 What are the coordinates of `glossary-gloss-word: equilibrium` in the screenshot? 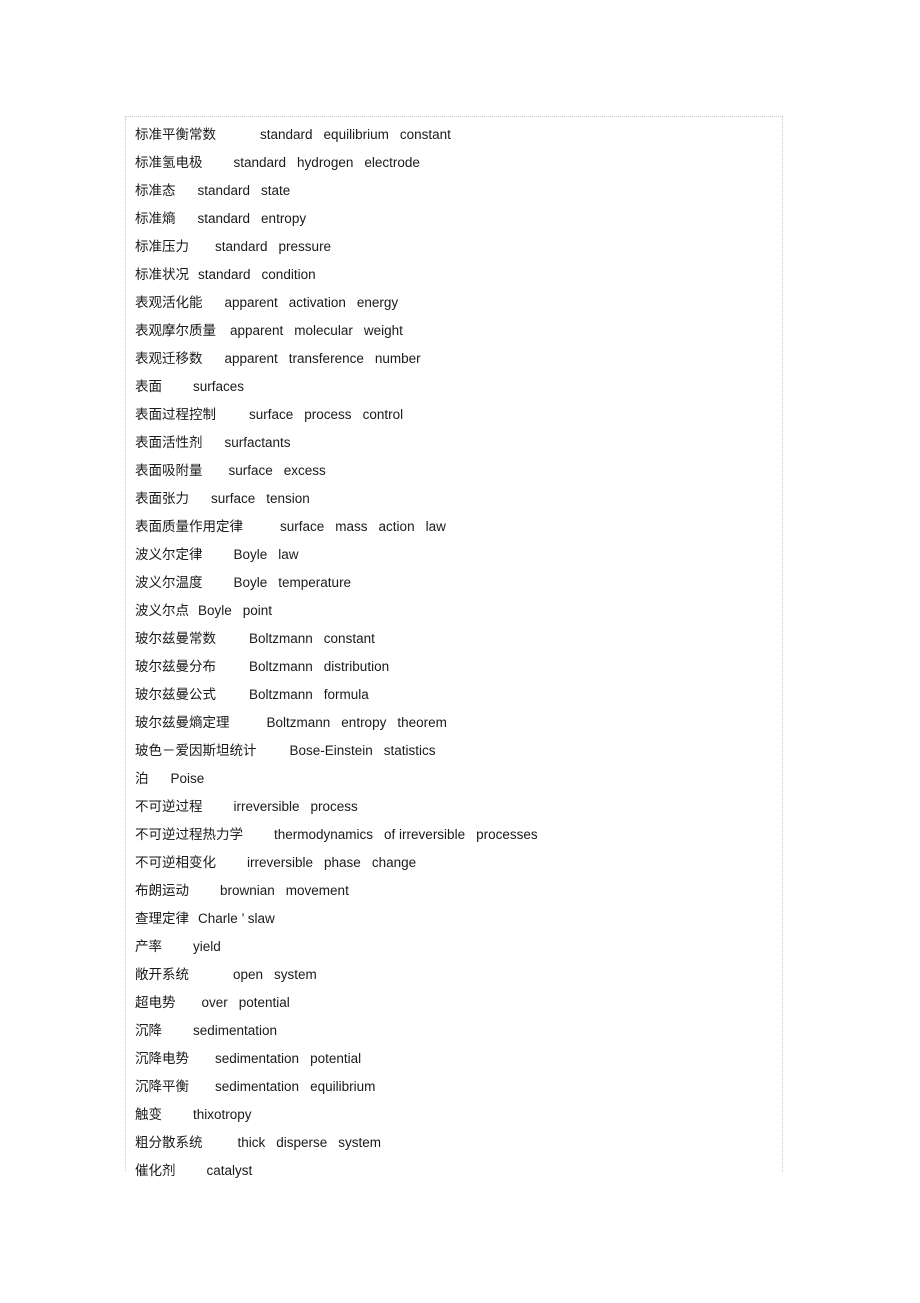 It's located at (356, 134).